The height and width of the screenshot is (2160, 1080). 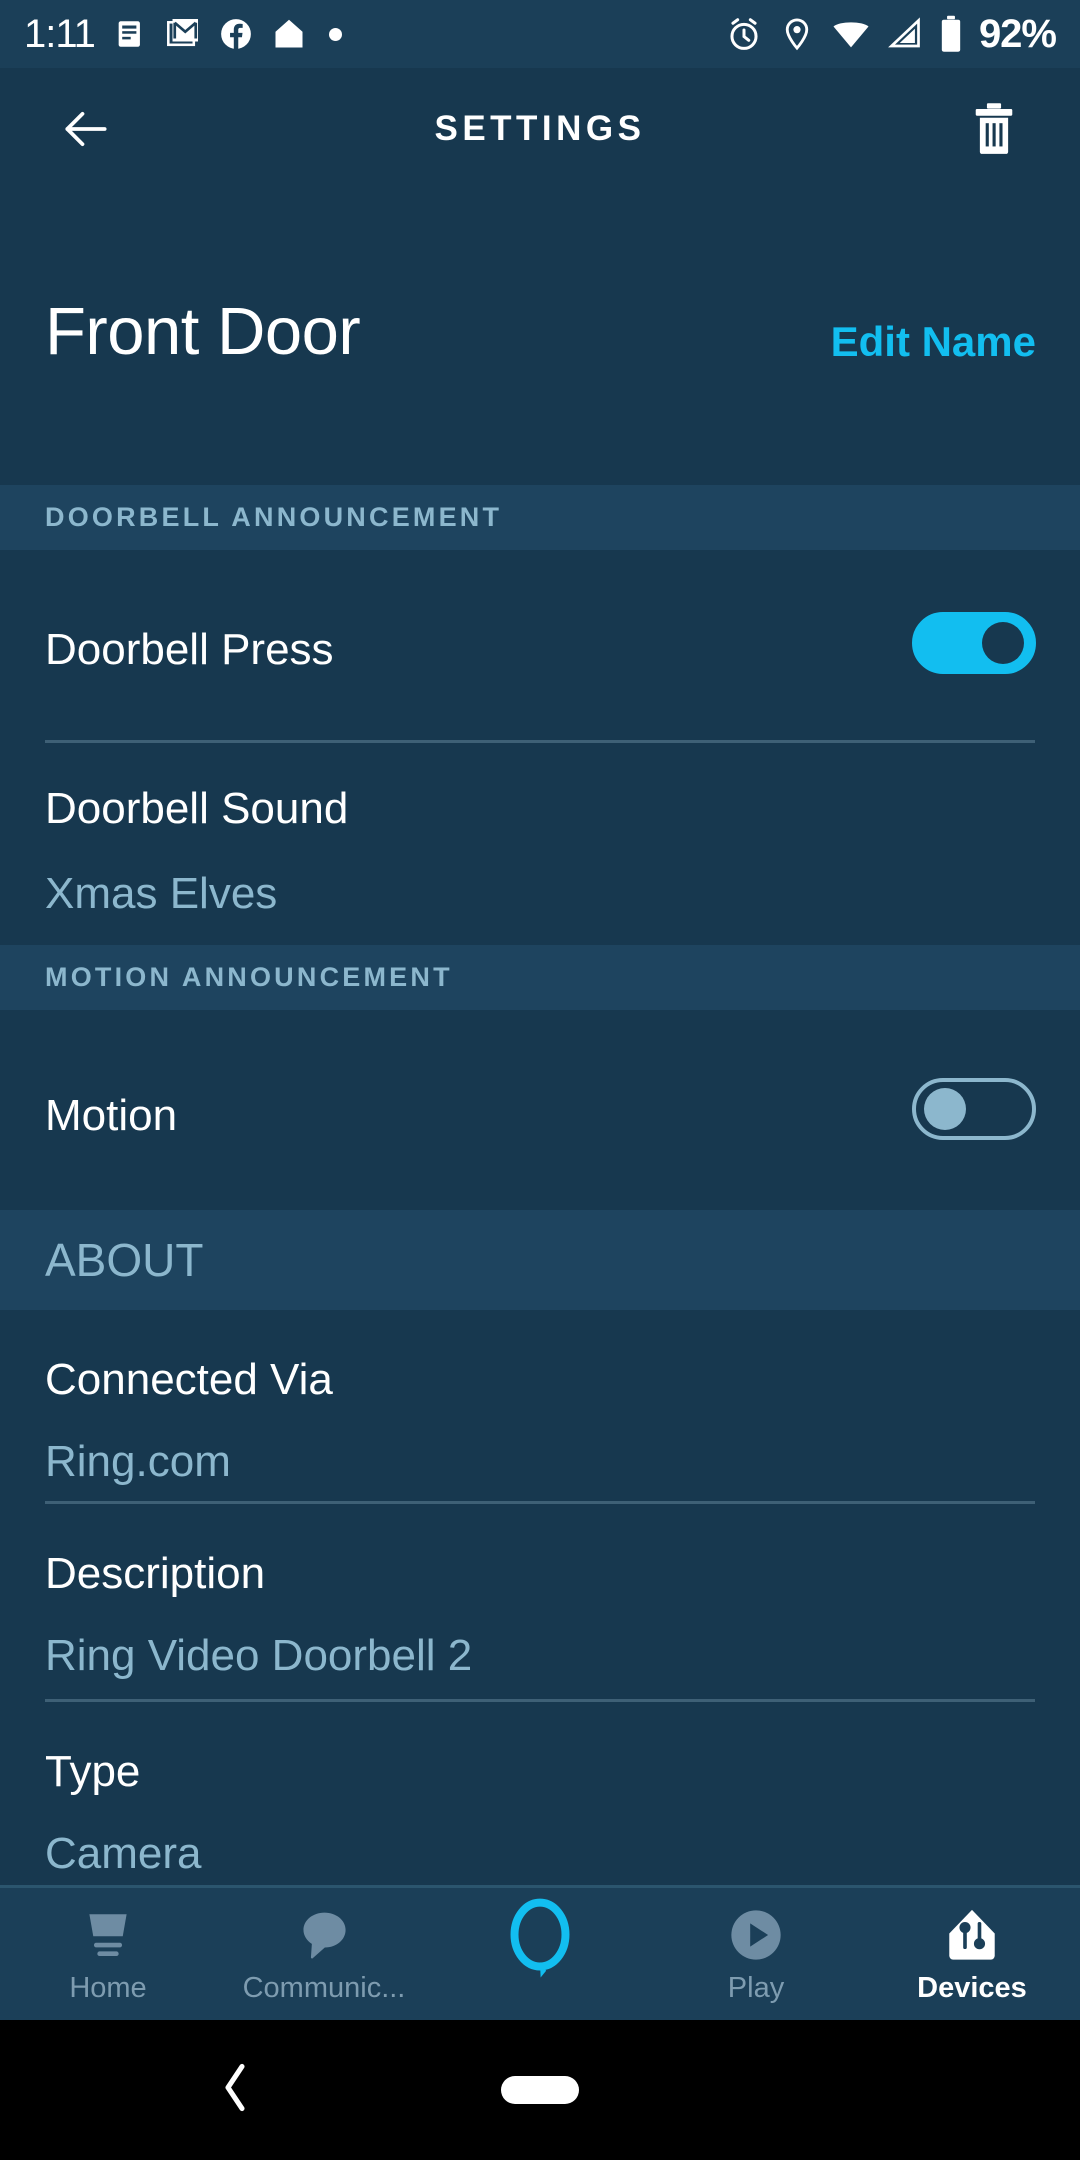 I want to click on row-doorbell-press-label: Doorbell Press, so click(x=189, y=649).